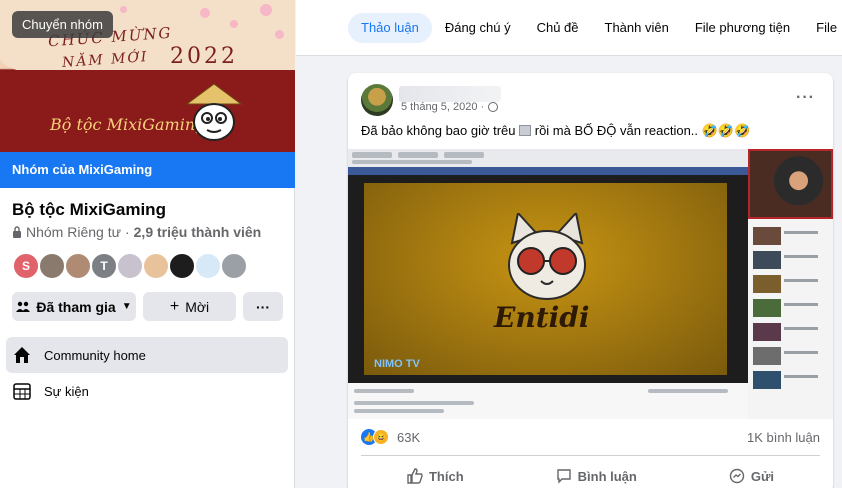 This screenshot has height=488, width=842. Describe the element at coordinates (563, 476) in the screenshot. I see `comment-icon` at that location.